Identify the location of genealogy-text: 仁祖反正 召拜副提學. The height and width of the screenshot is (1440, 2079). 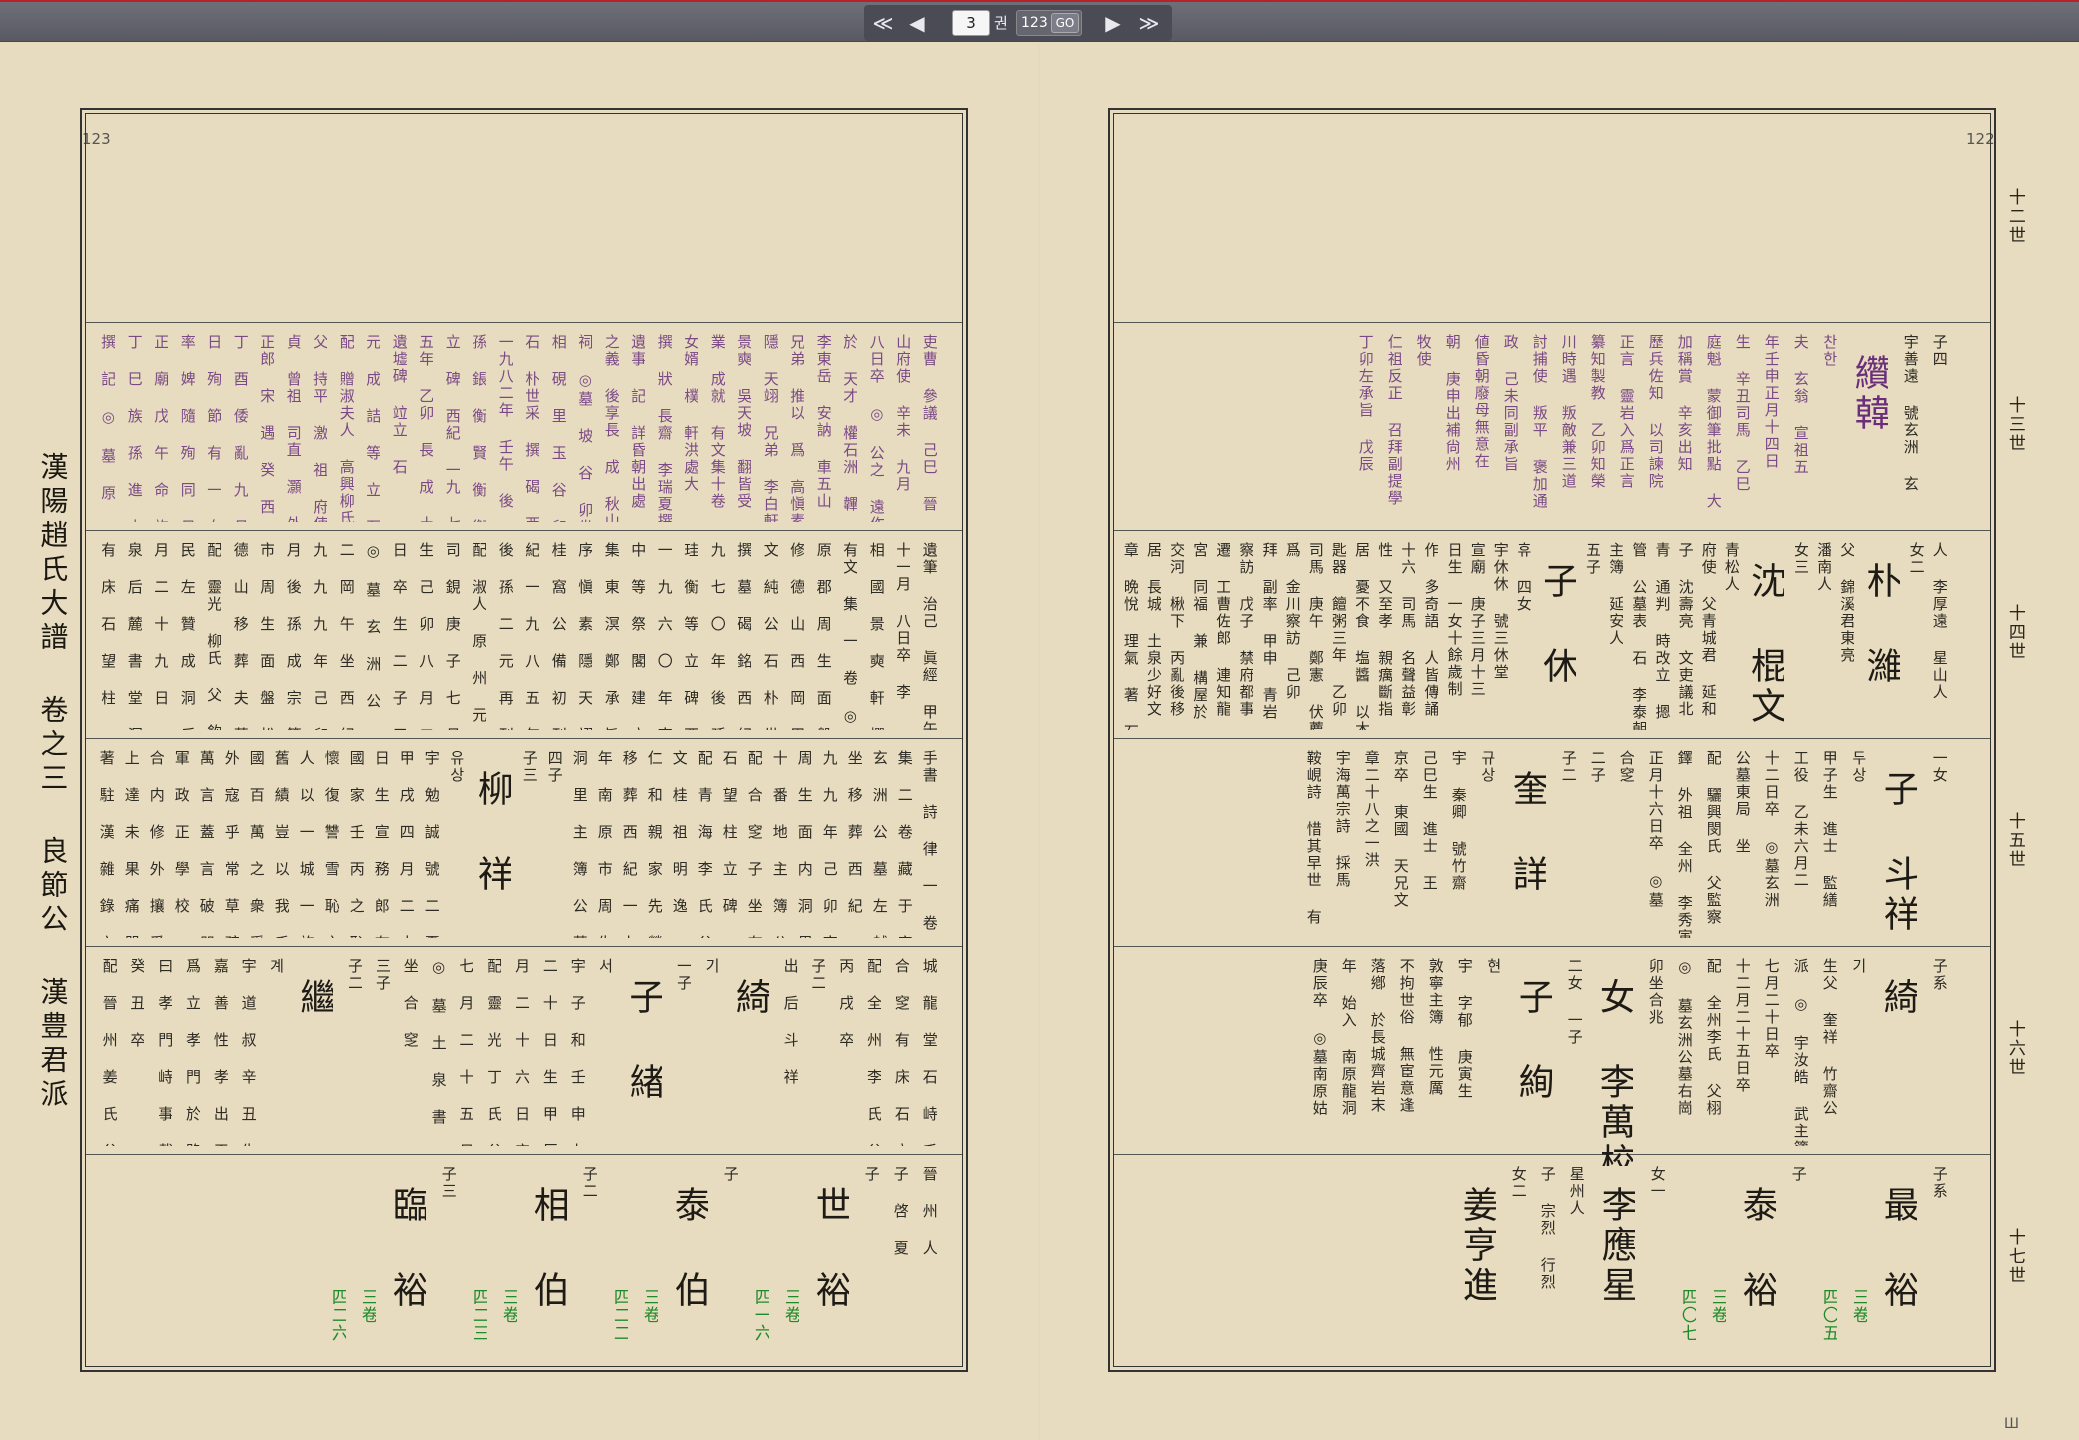
(1394, 420).